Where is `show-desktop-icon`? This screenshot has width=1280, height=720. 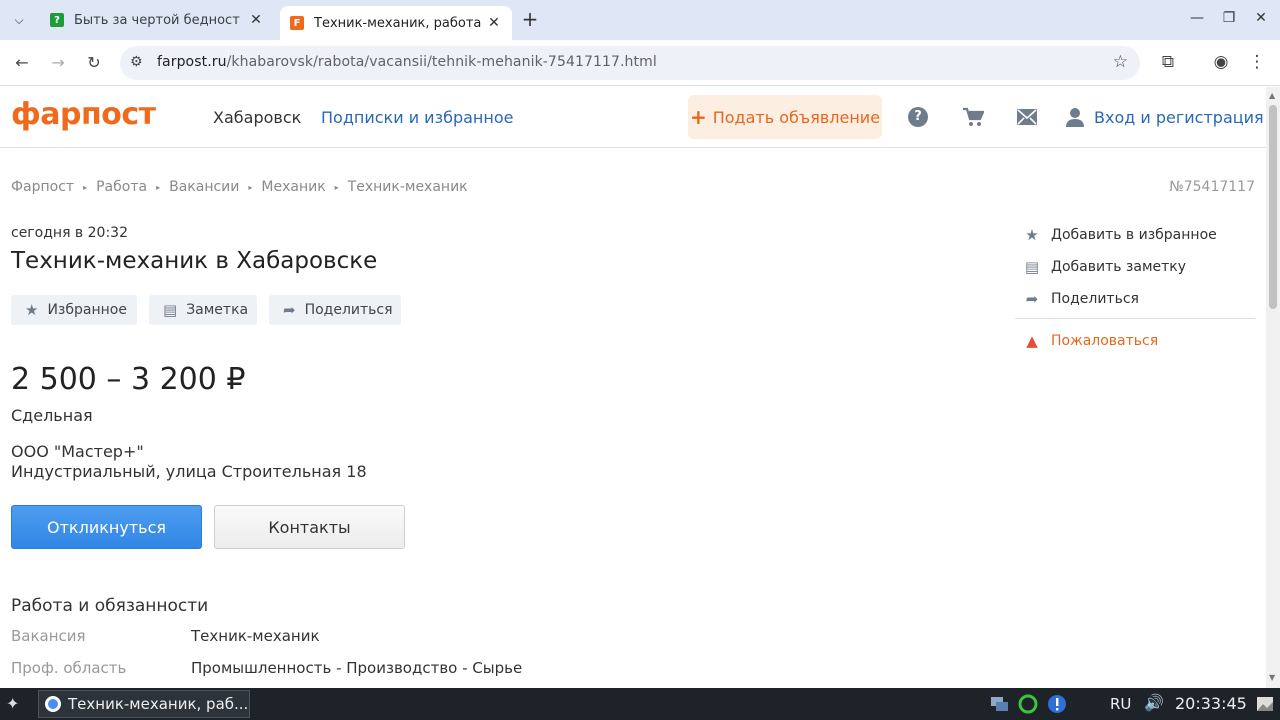 show-desktop-icon is located at coordinates (1265, 704).